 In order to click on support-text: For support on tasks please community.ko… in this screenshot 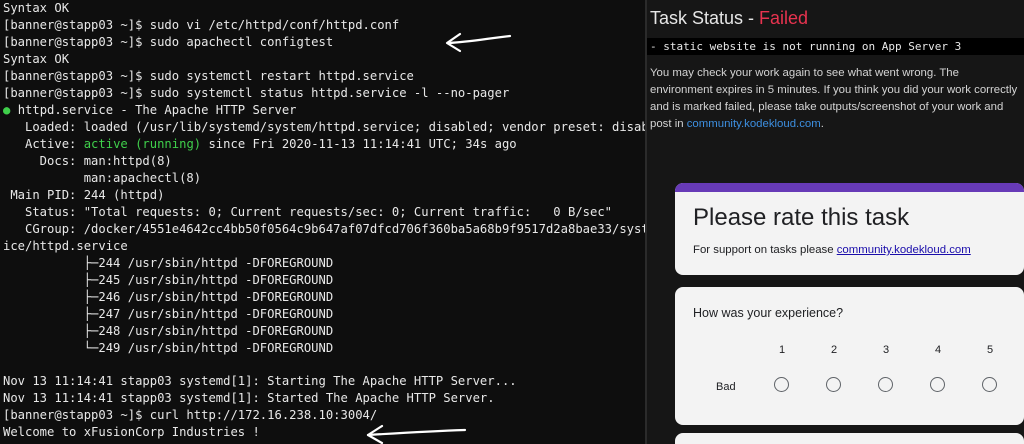, I will do `click(832, 250)`.